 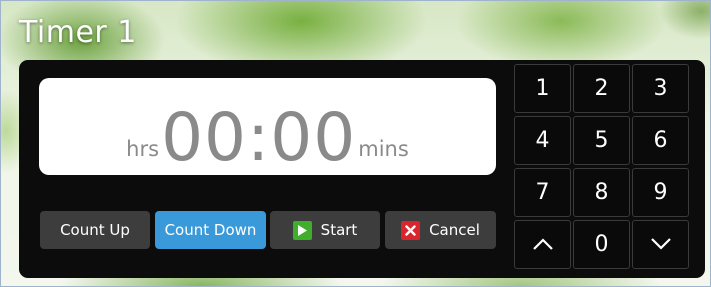 I want to click on key-9: 9, so click(x=660, y=192).